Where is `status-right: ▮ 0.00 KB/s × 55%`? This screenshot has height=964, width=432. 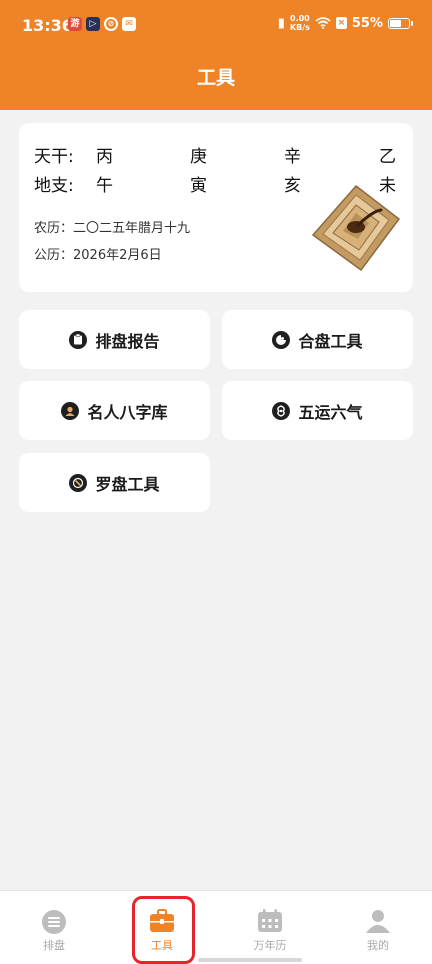
status-right: ▮ 0.00 KB/s × 55% is located at coordinates (345, 23).